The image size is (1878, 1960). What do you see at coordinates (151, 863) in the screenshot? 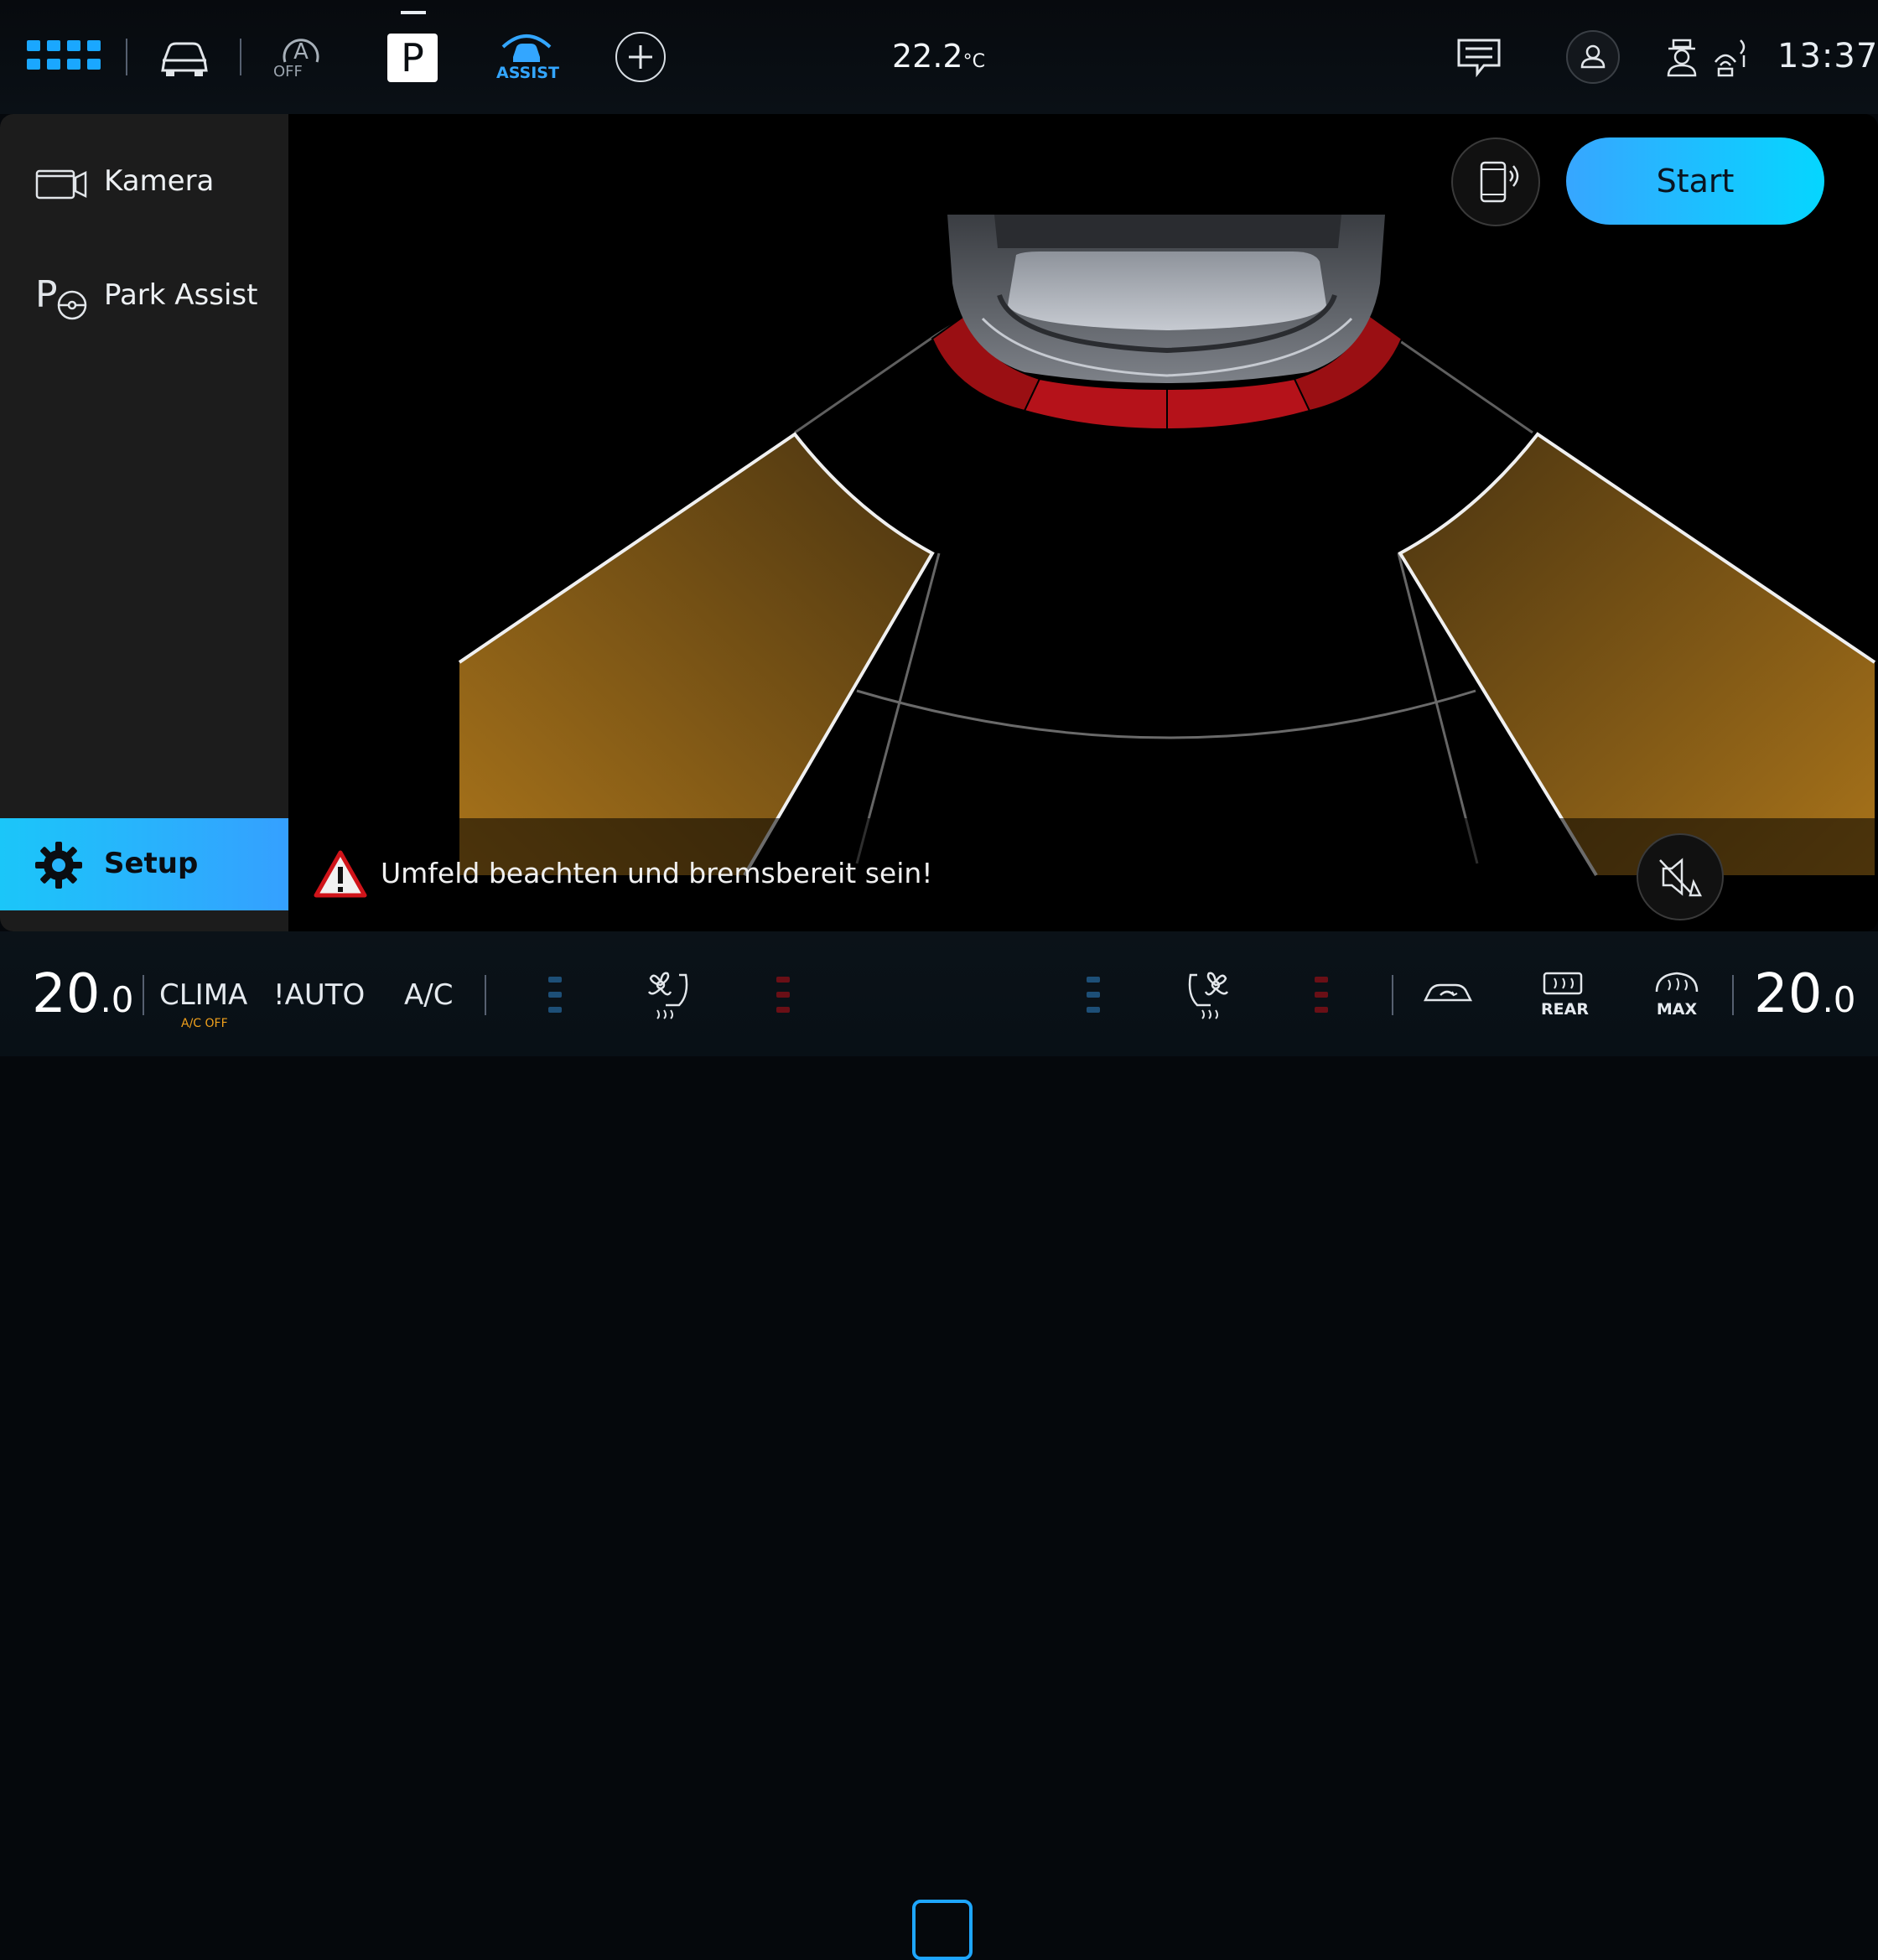
I see `setup-label: Setup` at bounding box center [151, 863].